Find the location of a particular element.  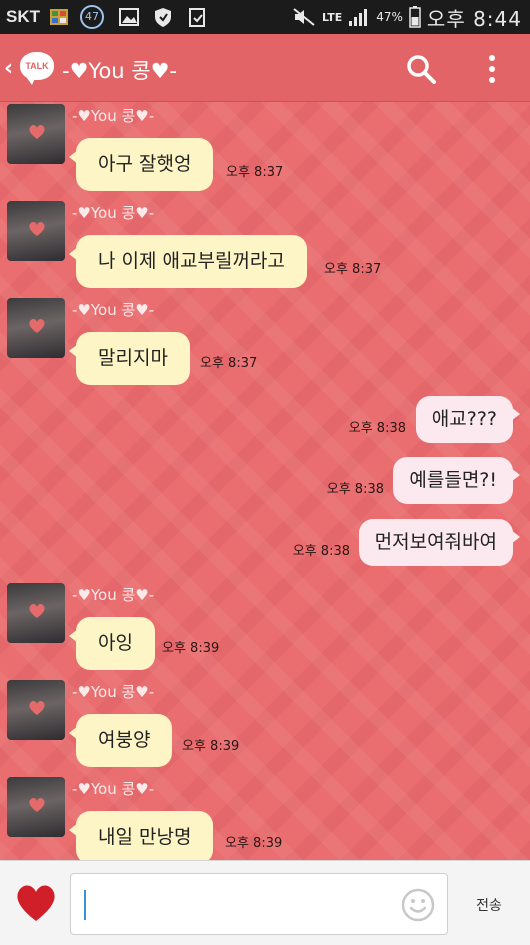

message-bubble: 내일 만낭명 is located at coordinates (141, 835).